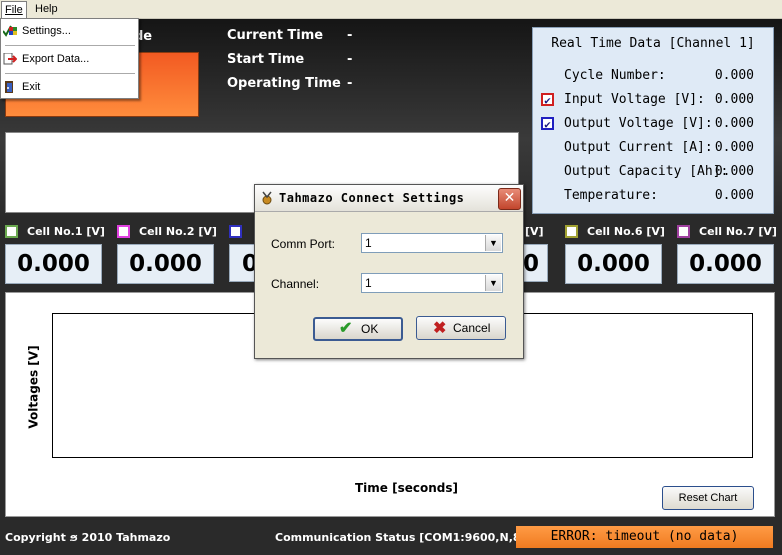 Image resolution: width=782 pixels, height=555 pixels. Describe the element at coordinates (634, 99) in the screenshot. I see `rt-label: Input Voltage [V]:` at that location.